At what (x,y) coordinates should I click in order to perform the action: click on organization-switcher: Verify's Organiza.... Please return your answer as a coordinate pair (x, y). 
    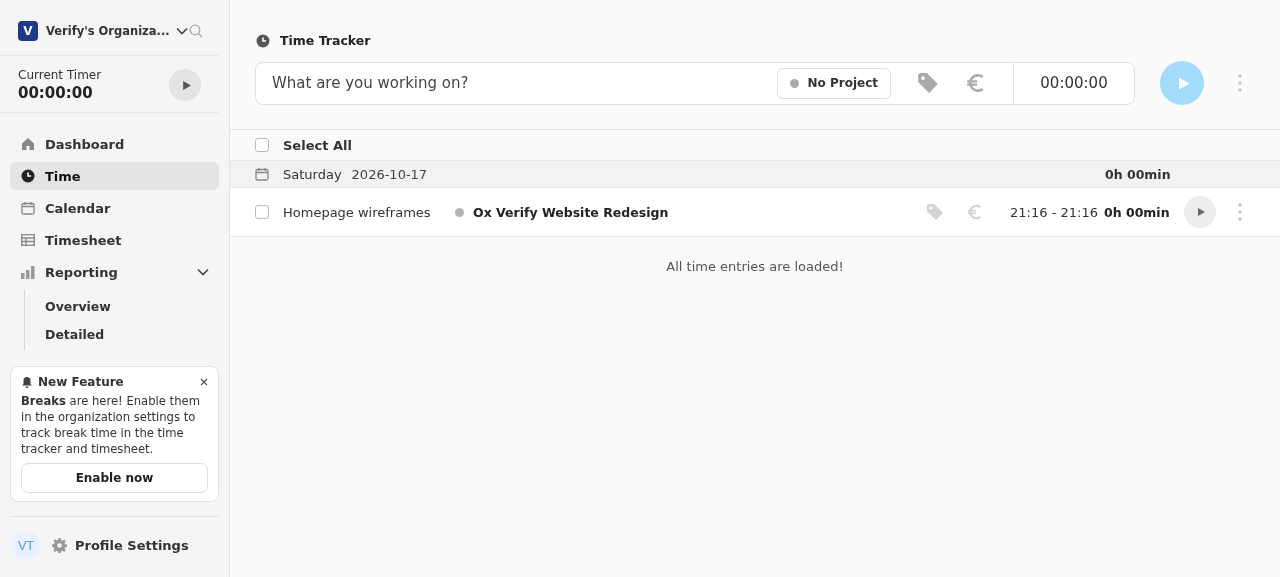
    Looking at the image, I should click on (113, 31).